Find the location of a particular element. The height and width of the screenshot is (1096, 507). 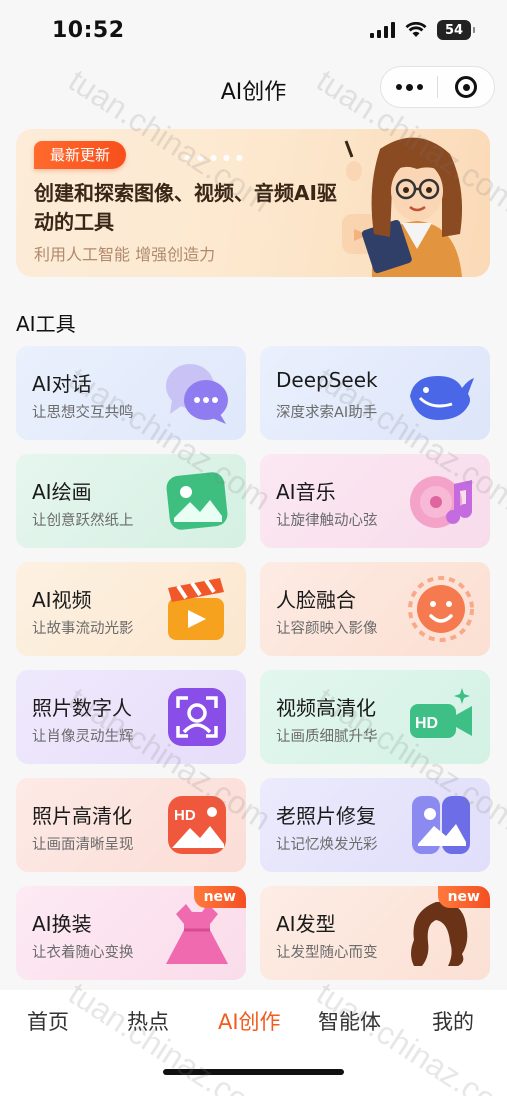

tool-subtitle: 让创意跃然纸上 is located at coordinates (83, 521).